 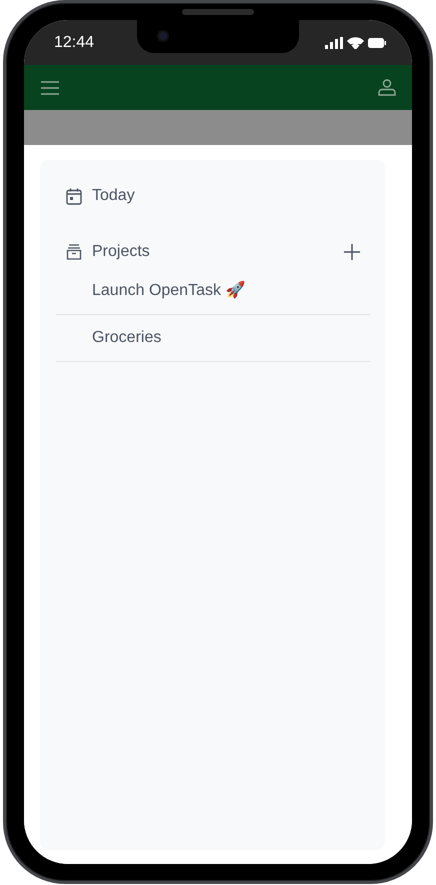 I want to click on speaker-grille, so click(x=218, y=12).